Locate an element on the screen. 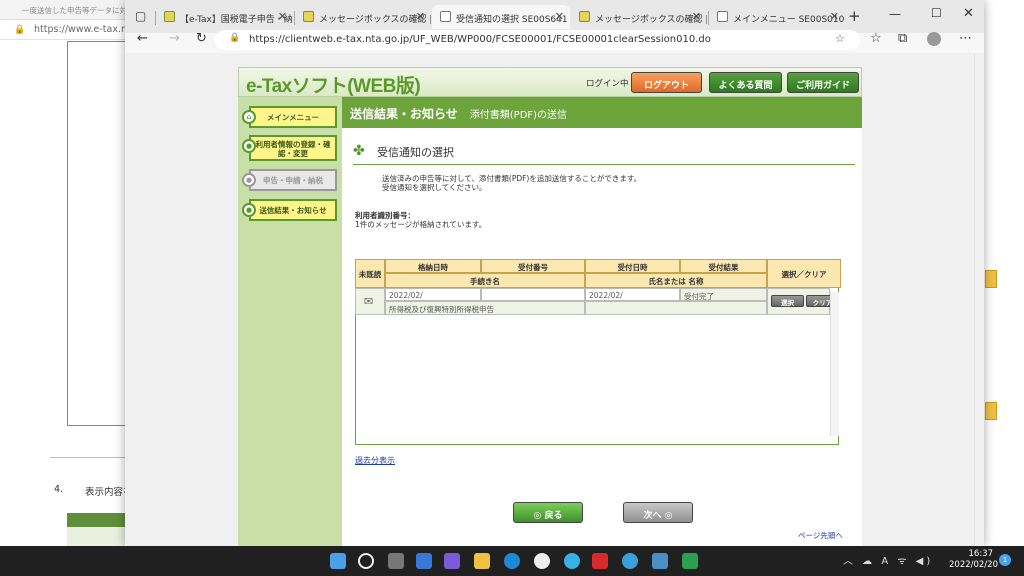 The height and width of the screenshot is (576, 1024). envelope-icon: ✉ is located at coordinates (369, 301).